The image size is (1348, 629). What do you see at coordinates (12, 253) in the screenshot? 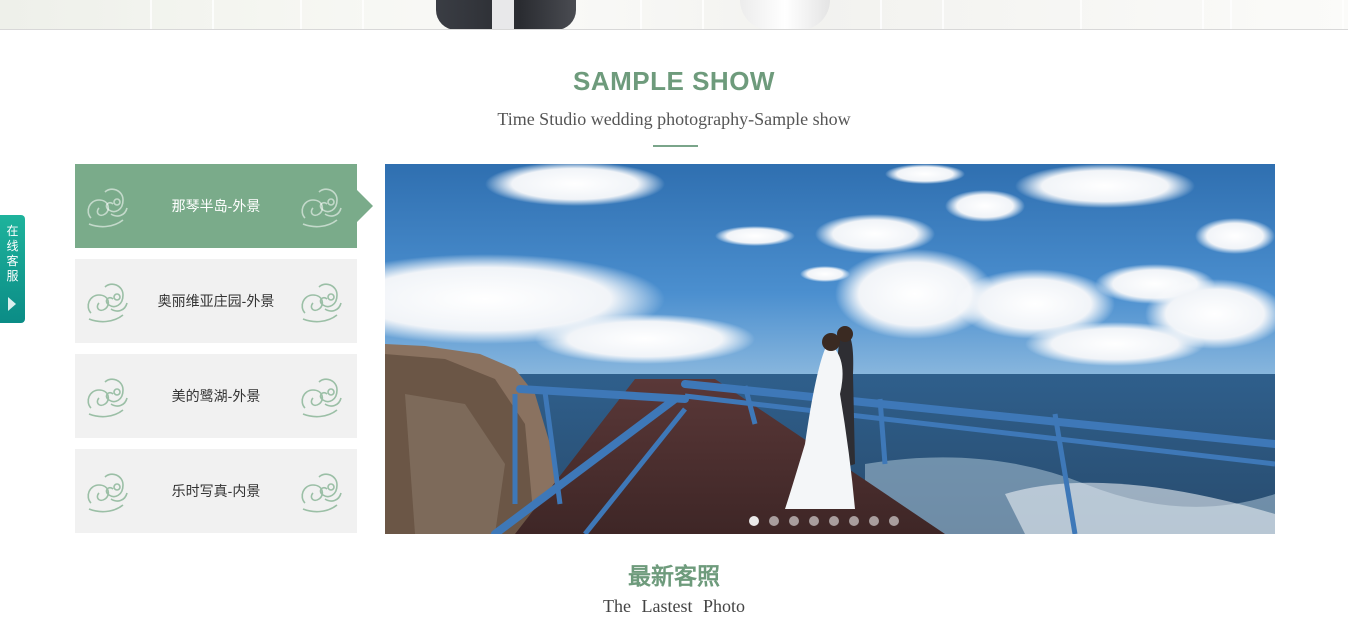
I see `online-service-label: 在线客服` at bounding box center [12, 253].